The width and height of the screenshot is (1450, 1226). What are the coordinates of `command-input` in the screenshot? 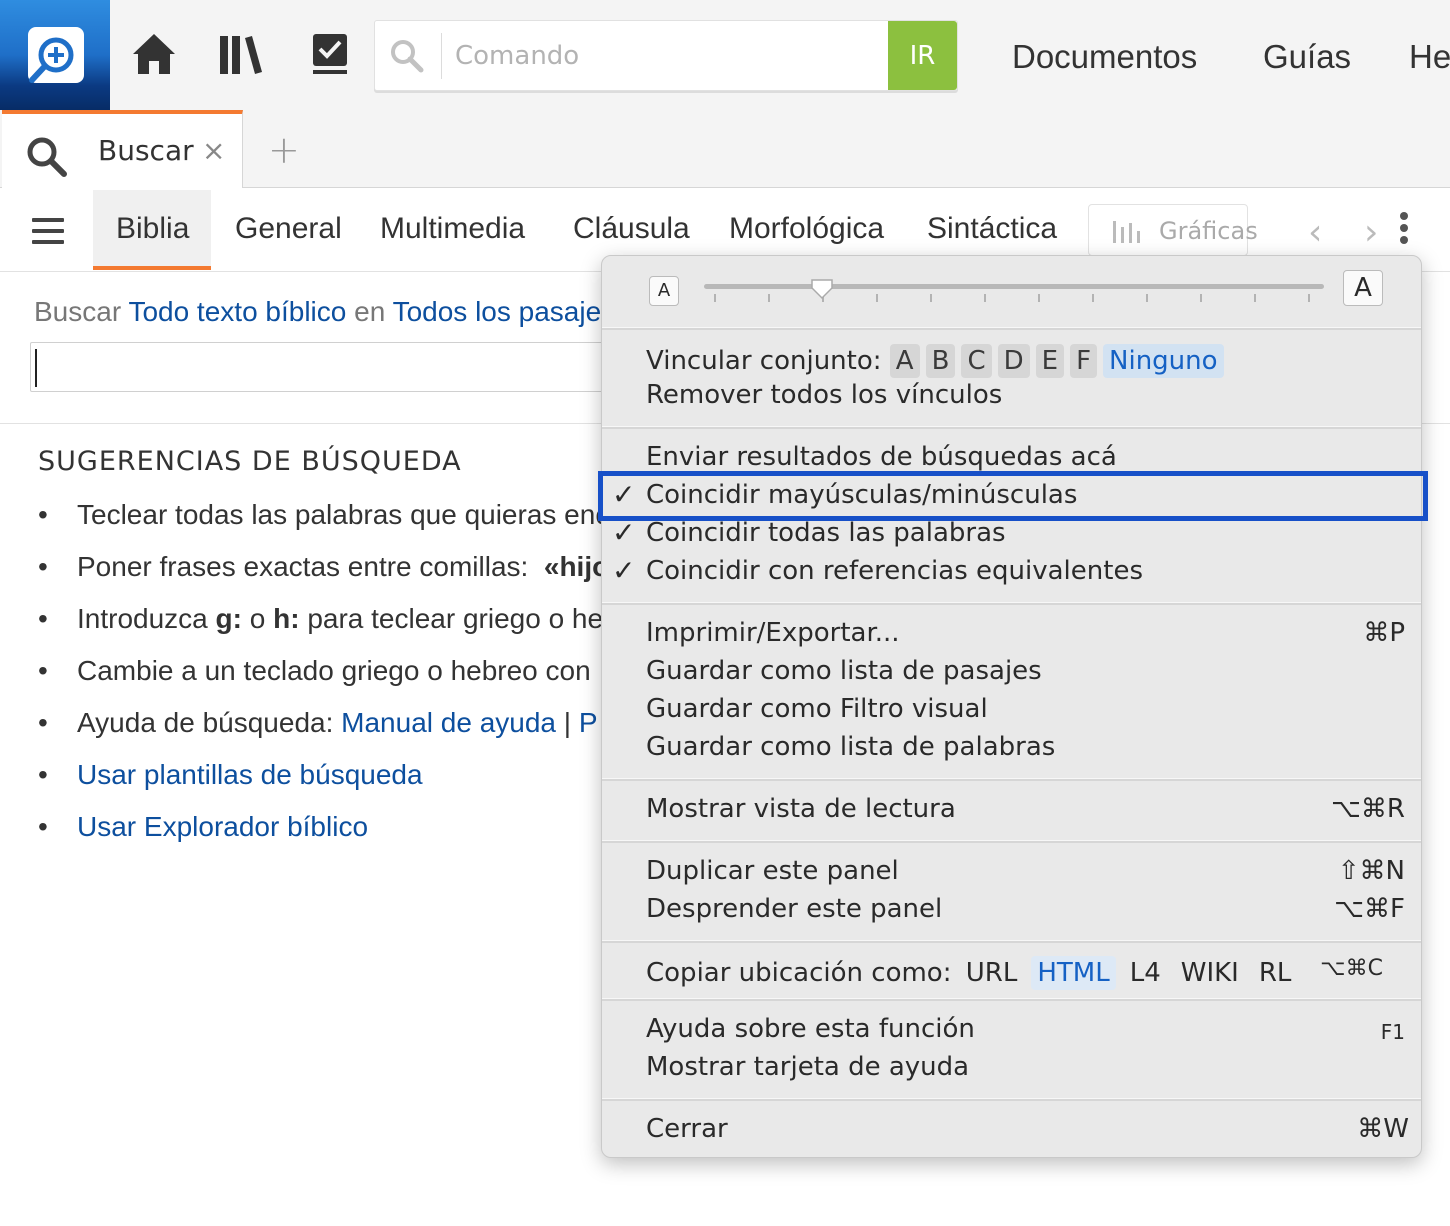 It's located at (665, 56).